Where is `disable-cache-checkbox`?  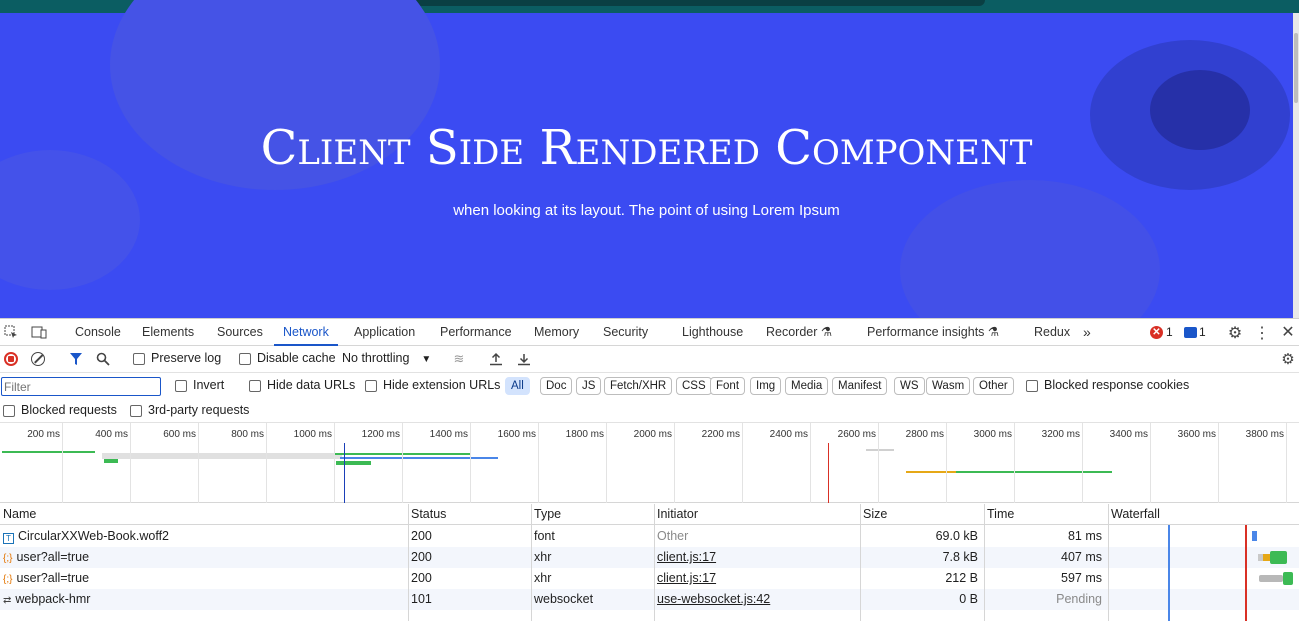 disable-cache-checkbox is located at coordinates (245, 359).